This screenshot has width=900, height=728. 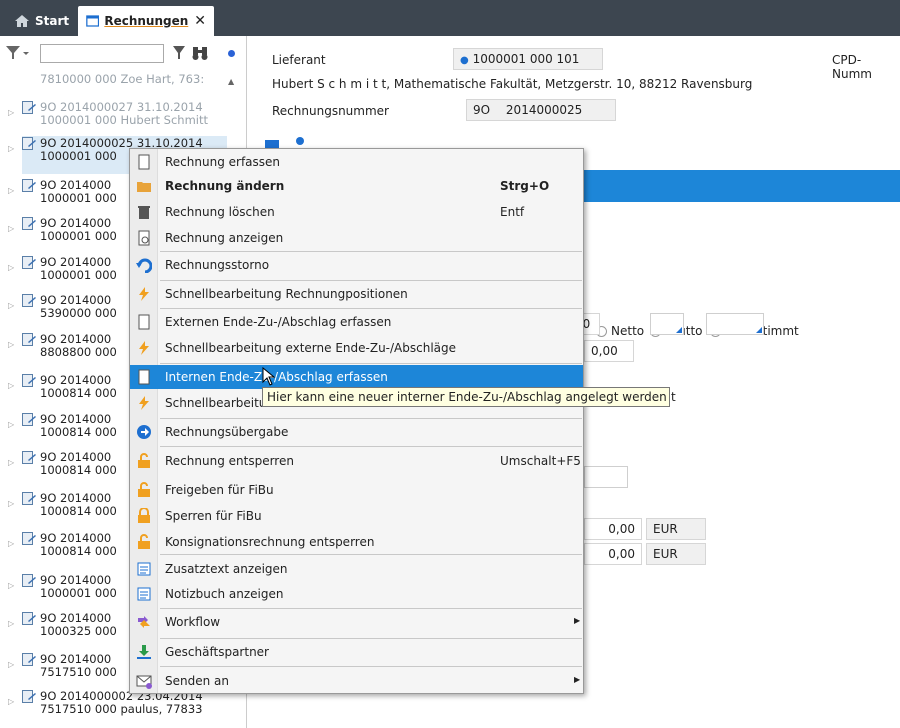 What do you see at coordinates (356, 461) in the screenshot?
I see `menu-item: Rechnung entsperren Umschalt+F5` at bounding box center [356, 461].